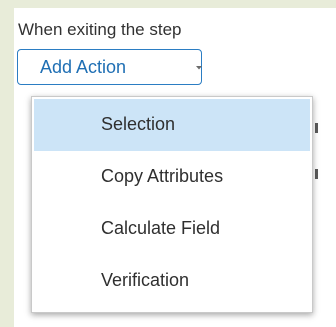  Describe the element at coordinates (145, 280) in the screenshot. I see `menu-item-label: Verification` at that location.